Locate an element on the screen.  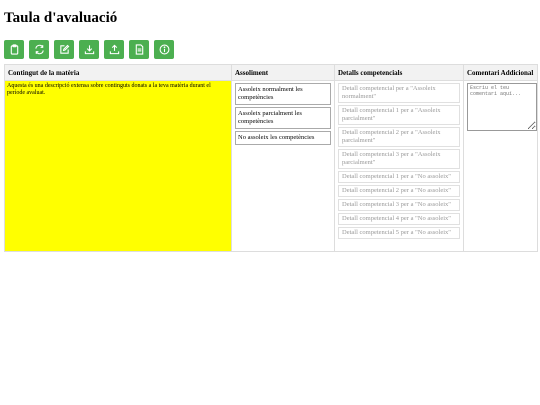
refresh-button is located at coordinates (39, 49).